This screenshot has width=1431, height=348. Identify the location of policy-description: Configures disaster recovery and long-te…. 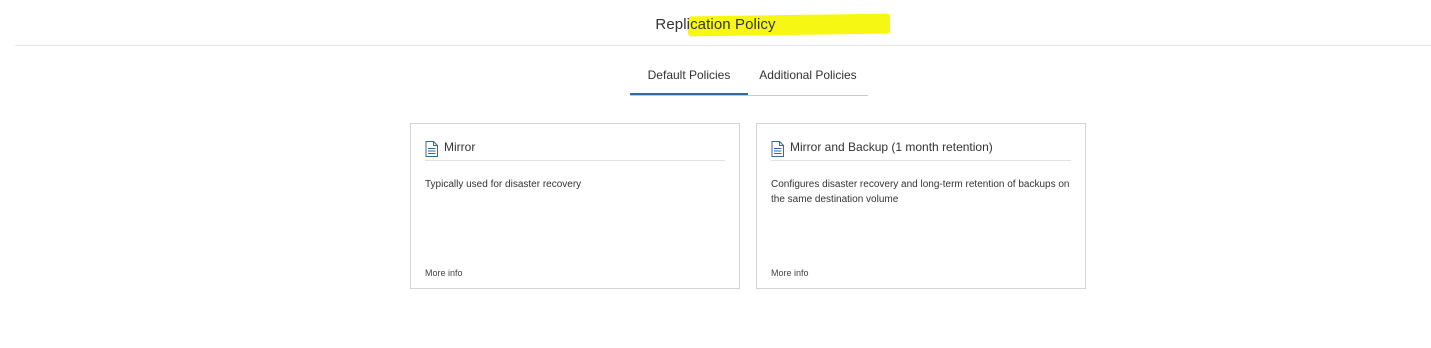
(920, 192).